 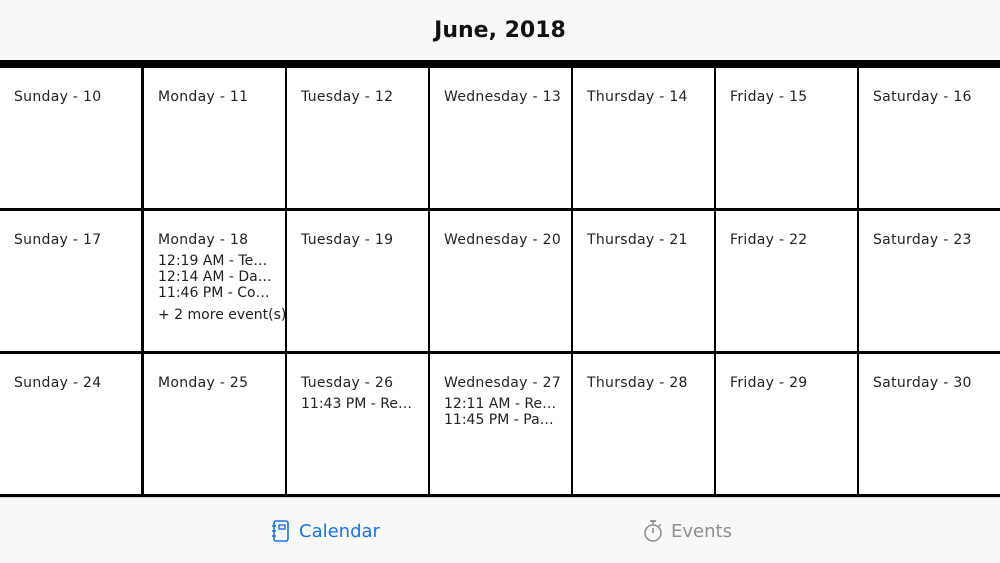 What do you see at coordinates (922, 97) in the screenshot?
I see `day-label: Saturday - 16` at bounding box center [922, 97].